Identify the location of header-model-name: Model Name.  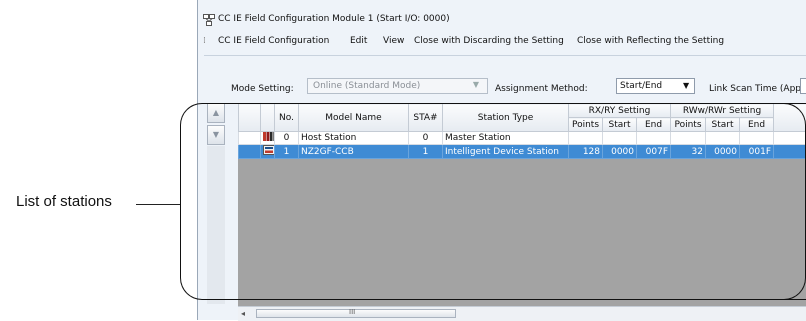
(354, 118).